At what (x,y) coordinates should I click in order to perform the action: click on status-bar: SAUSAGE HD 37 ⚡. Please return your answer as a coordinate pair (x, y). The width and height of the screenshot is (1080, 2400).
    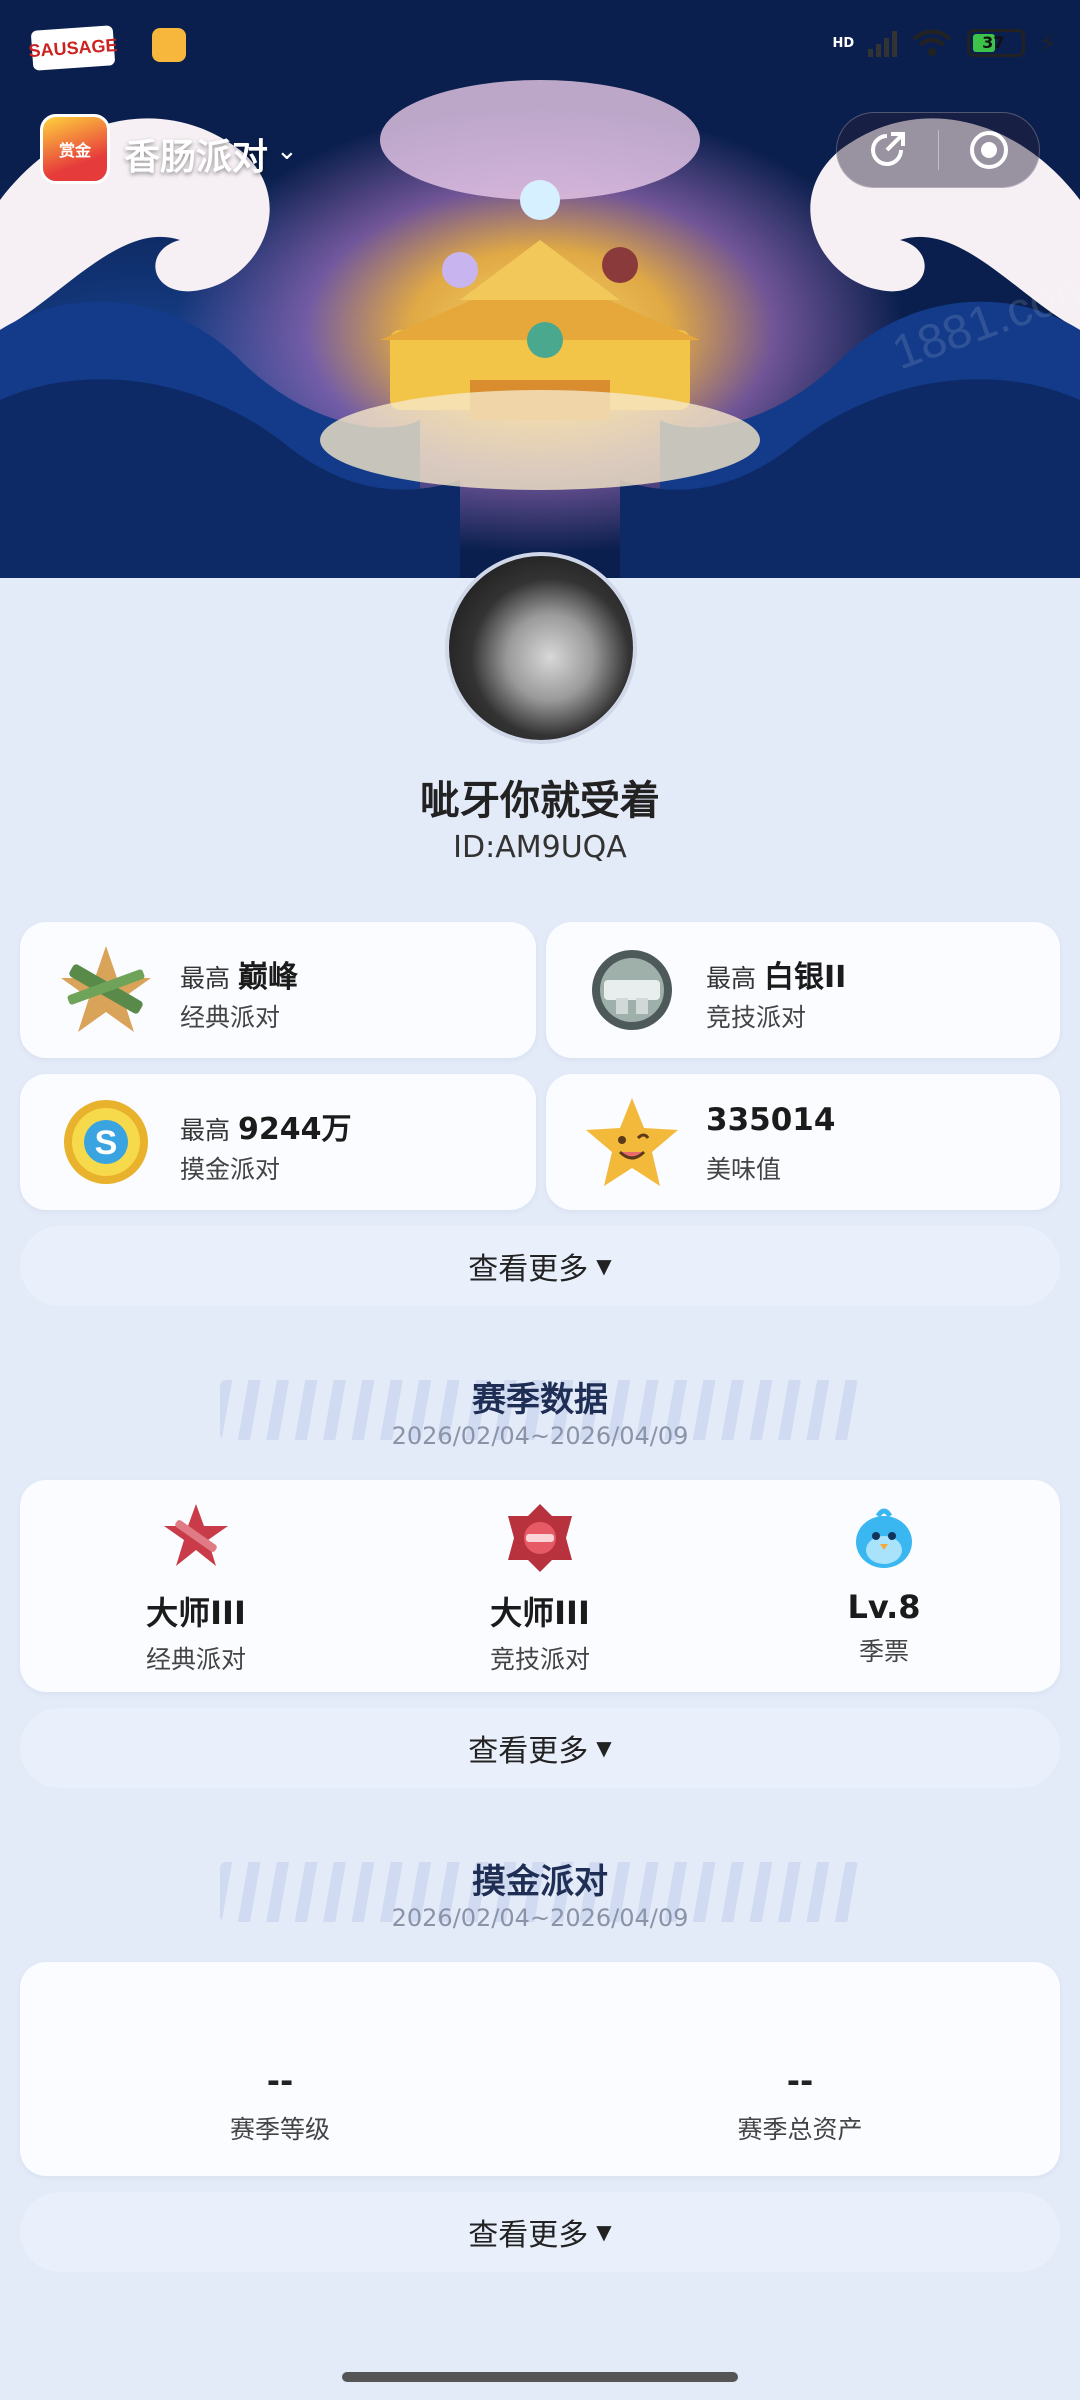
    Looking at the image, I should click on (540, 47).